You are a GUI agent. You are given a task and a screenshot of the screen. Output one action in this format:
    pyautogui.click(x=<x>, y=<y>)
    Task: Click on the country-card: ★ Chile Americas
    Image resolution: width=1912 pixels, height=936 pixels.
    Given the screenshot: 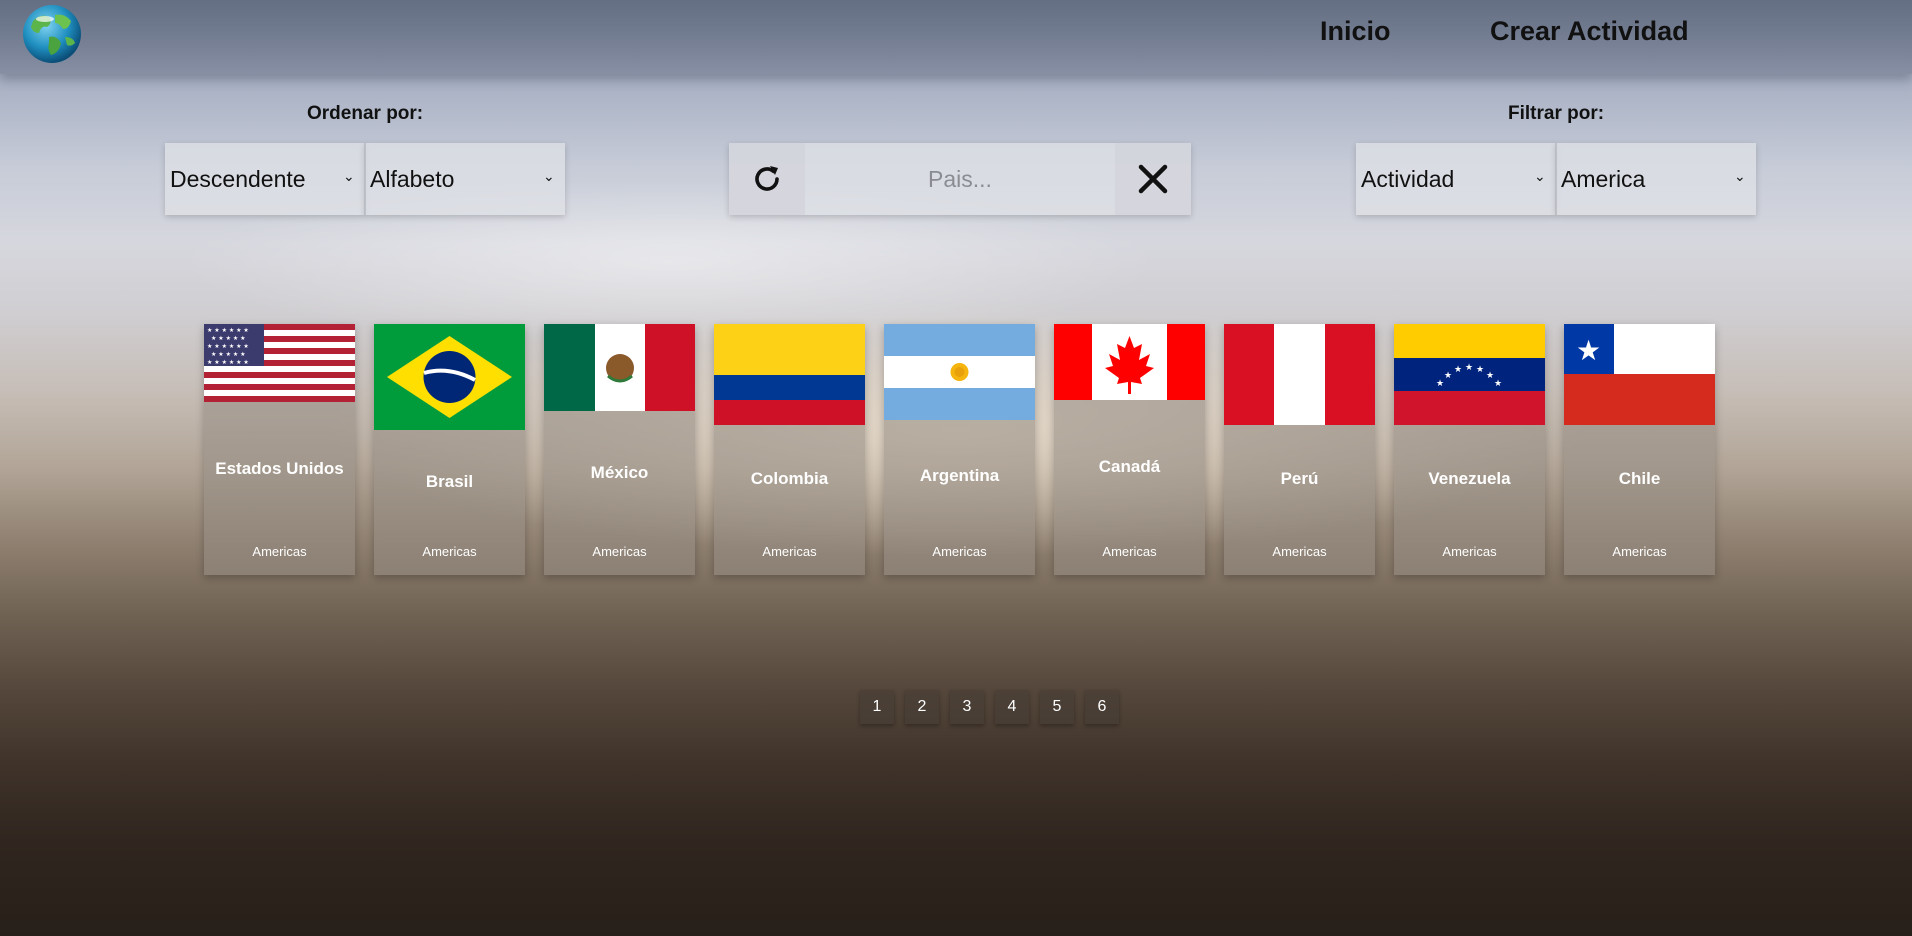 What is the action you would take?
    pyautogui.click(x=1639, y=449)
    